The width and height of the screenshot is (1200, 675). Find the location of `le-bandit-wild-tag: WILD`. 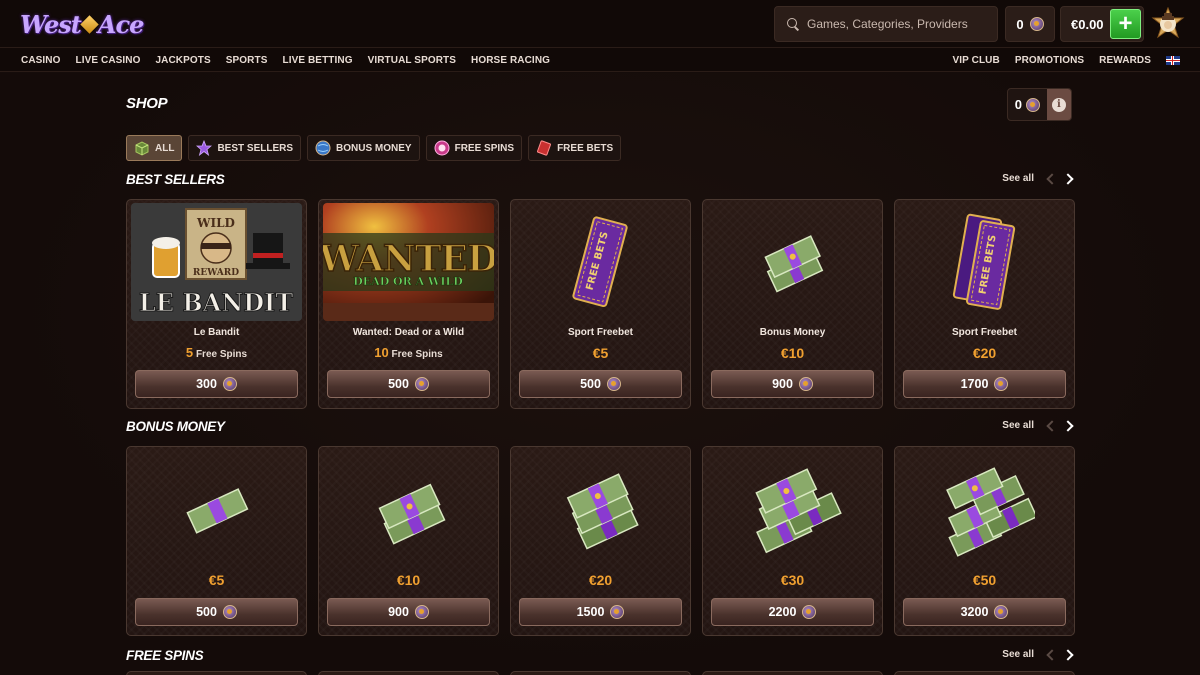

le-bandit-wild-tag: WILD is located at coordinates (215, 223).